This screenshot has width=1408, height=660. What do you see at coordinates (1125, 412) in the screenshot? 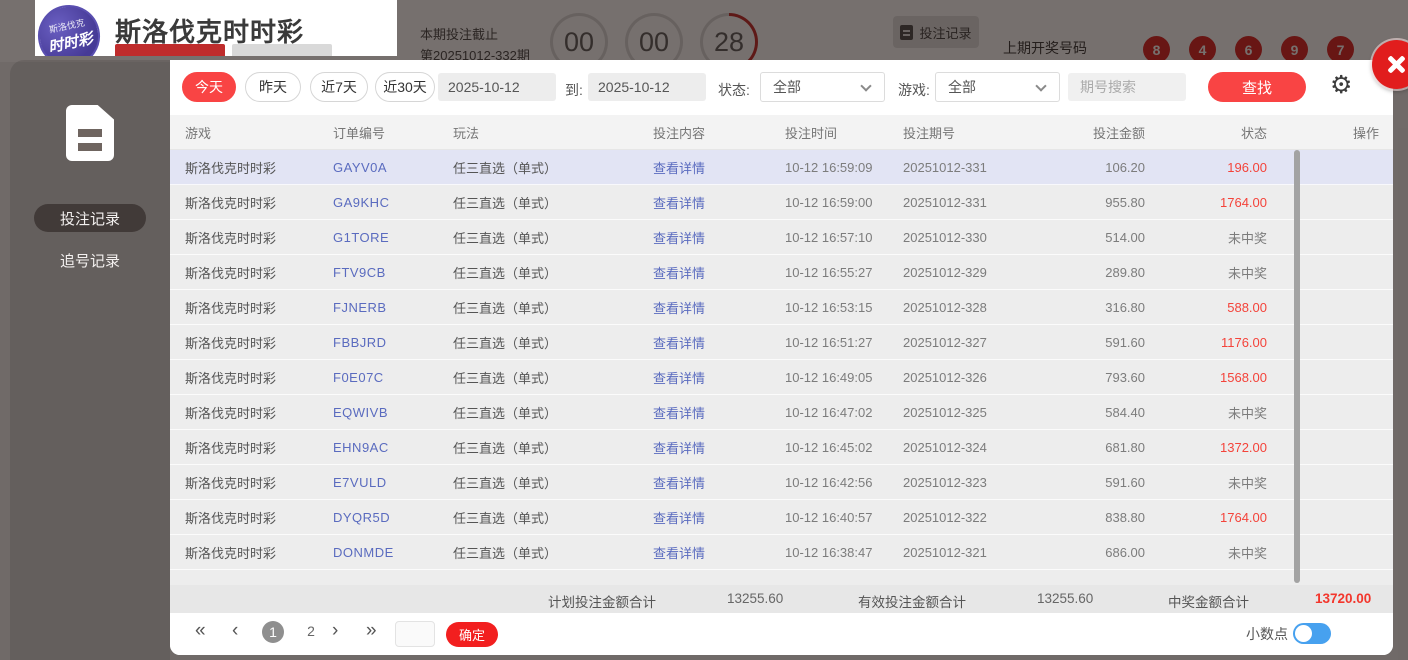
I see `cell-amount: 584.40` at bounding box center [1125, 412].